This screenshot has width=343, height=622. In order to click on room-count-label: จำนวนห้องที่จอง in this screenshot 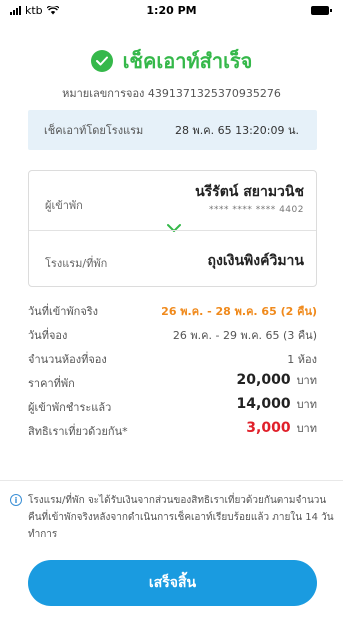, I will do `click(67, 359)`.